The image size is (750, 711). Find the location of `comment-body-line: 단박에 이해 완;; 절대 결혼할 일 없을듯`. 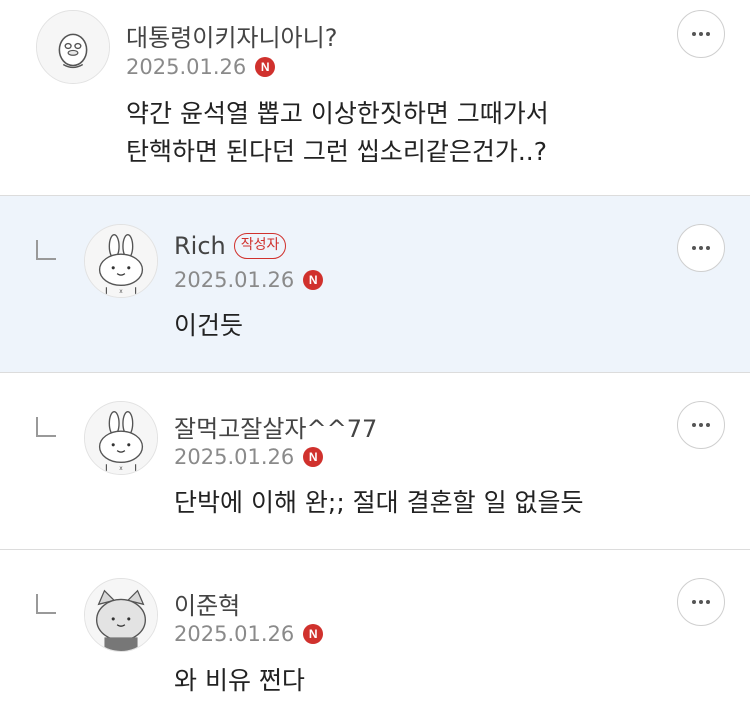

comment-body-line: 단박에 이해 완;; 절대 결혼할 일 없을듯 is located at coordinates (379, 502).